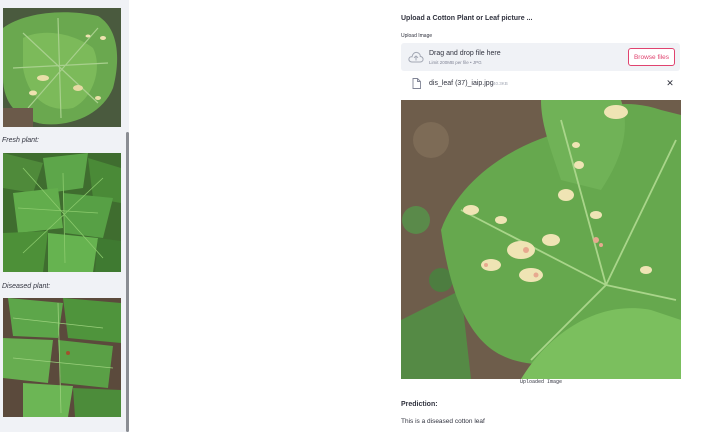 This screenshot has height=432, width=704. What do you see at coordinates (20, 140) in the screenshot?
I see `fresh-plant-caption: Fresh plant:` at bounding box center [20, 140].